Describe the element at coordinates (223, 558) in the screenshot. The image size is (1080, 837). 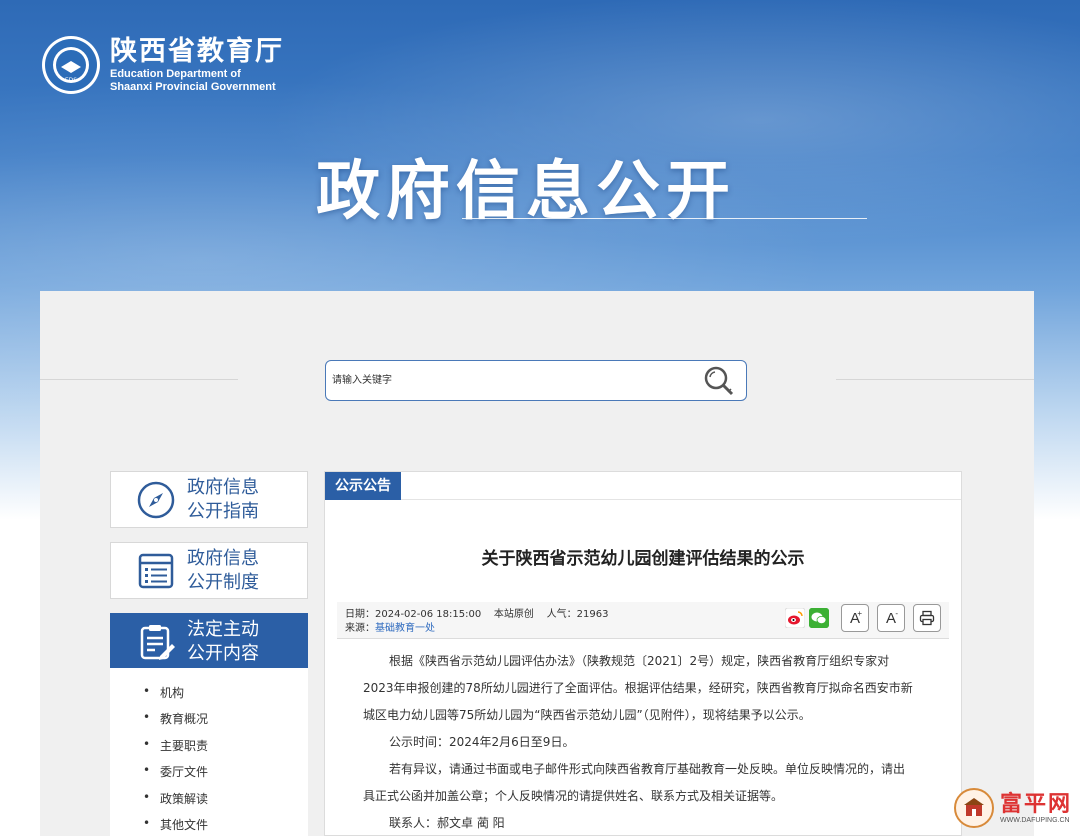
I see `sidebar-label-2a: 政府信息` at that location.